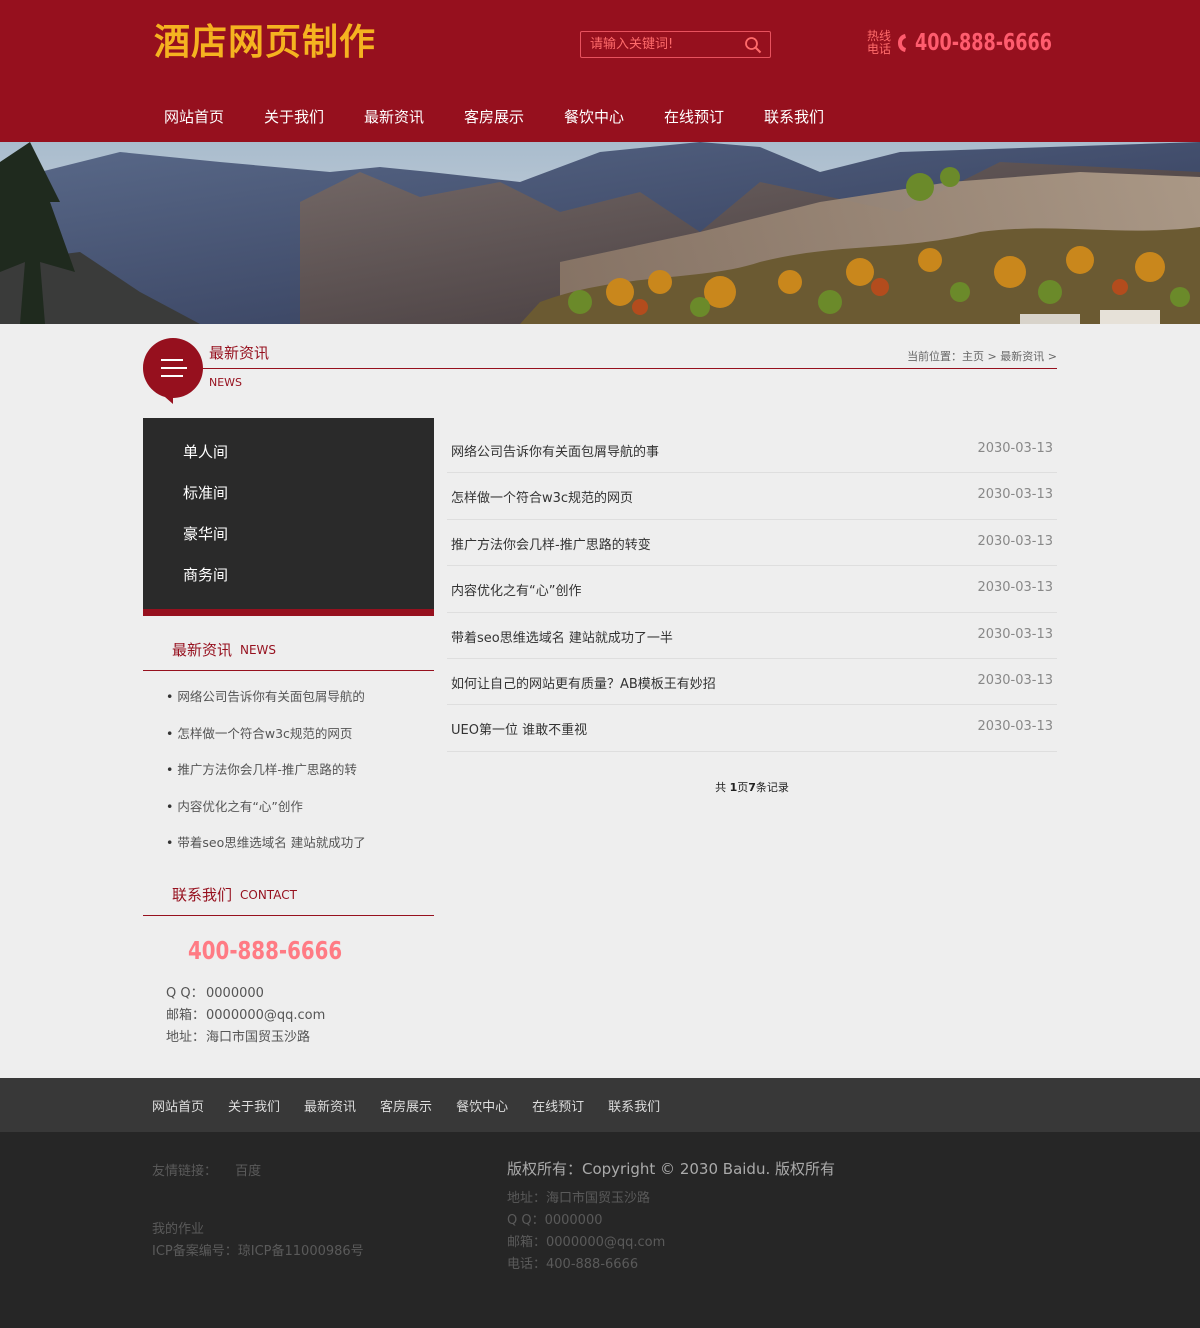 Image resolution: width=1200 pixels, height=1328 pixels. What do you see at coordinates (586, 1242) in the screenshot?
I see `footer-email: 邮箱：0000000@qq.com` at bounding box center [586, 1242].